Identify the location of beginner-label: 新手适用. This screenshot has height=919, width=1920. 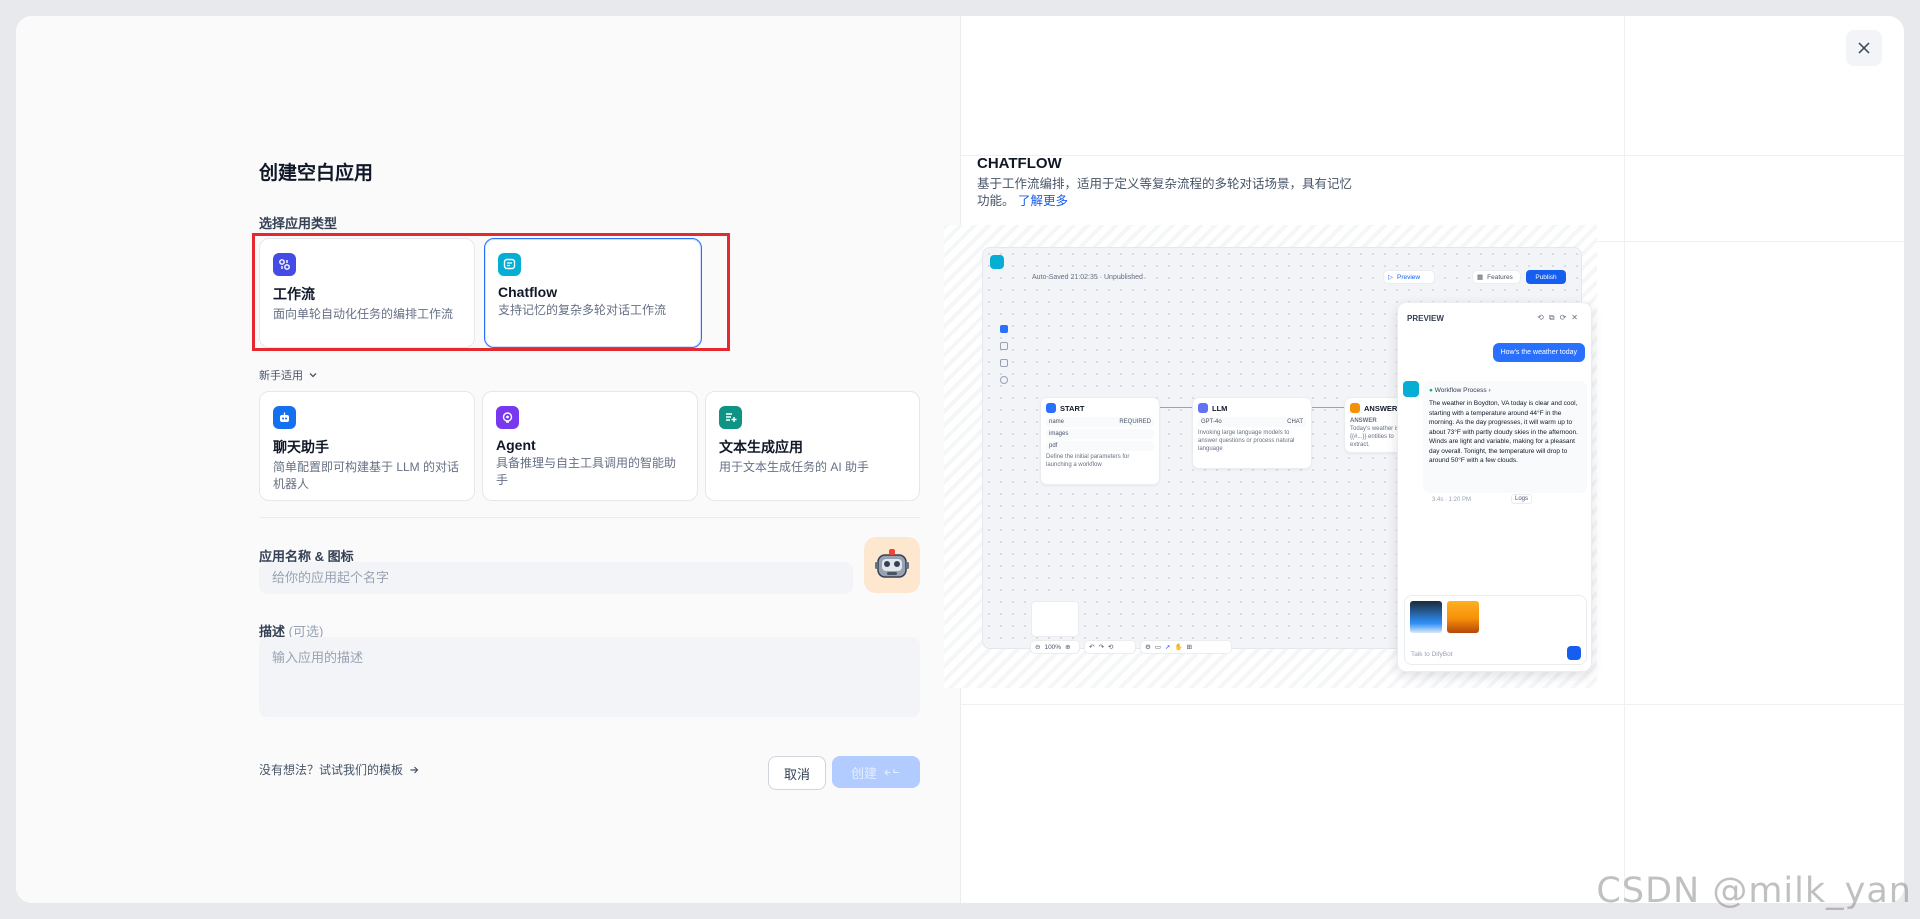
(281, 376).